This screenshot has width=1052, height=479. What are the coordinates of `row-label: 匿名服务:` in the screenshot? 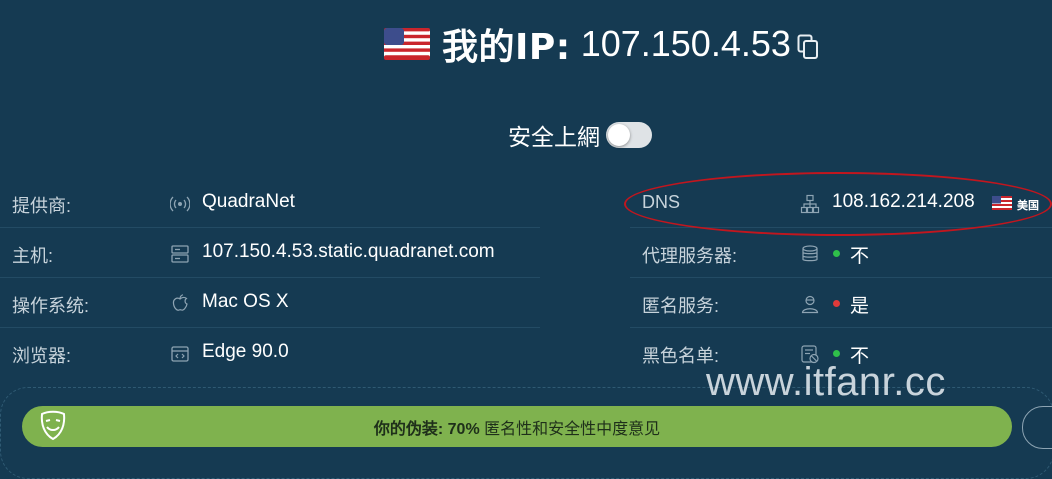 It's located at (681, 306).